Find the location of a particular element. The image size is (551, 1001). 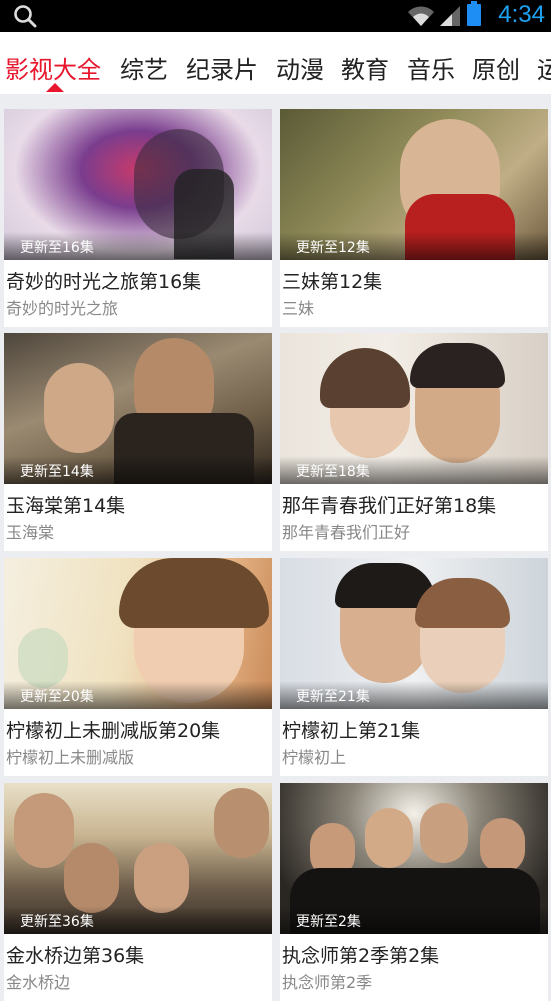

status-time: 4:34 is located at coordinates (521, 14).